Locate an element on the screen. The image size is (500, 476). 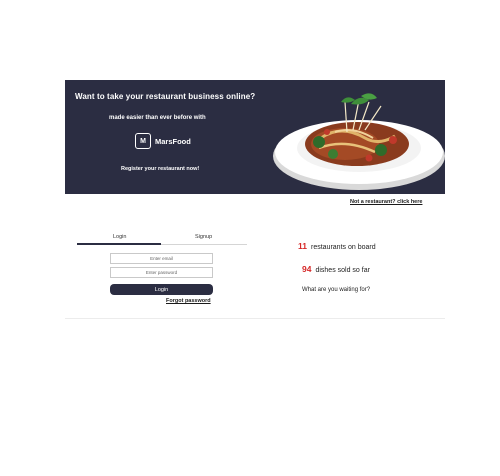
dishes-count: 94 is located at coordinates (307, 269).